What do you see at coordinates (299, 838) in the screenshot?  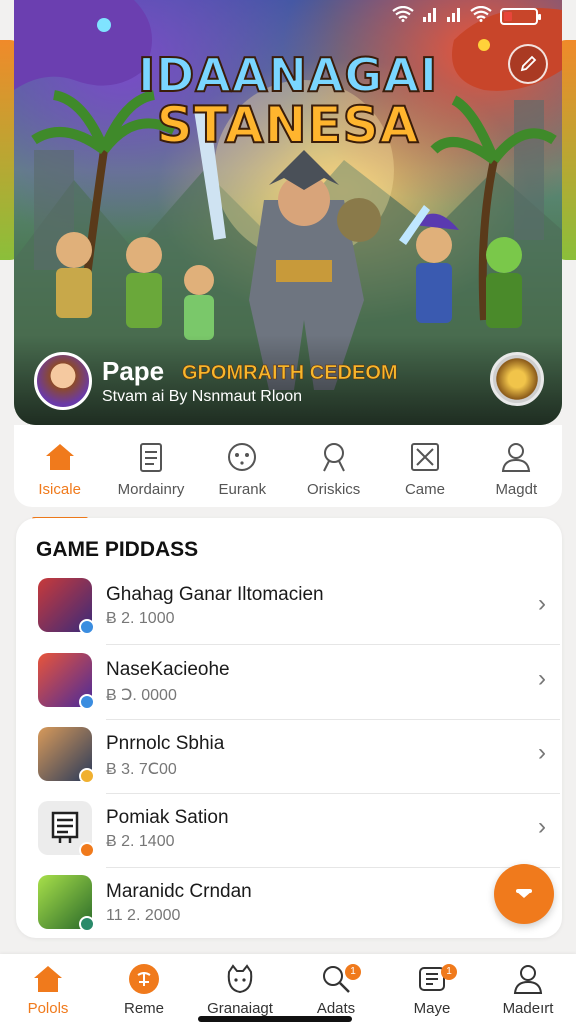 I see `list-item: Pomiak Sation Ƀ 2. 1400 ›` at bounding box center [299, 838].